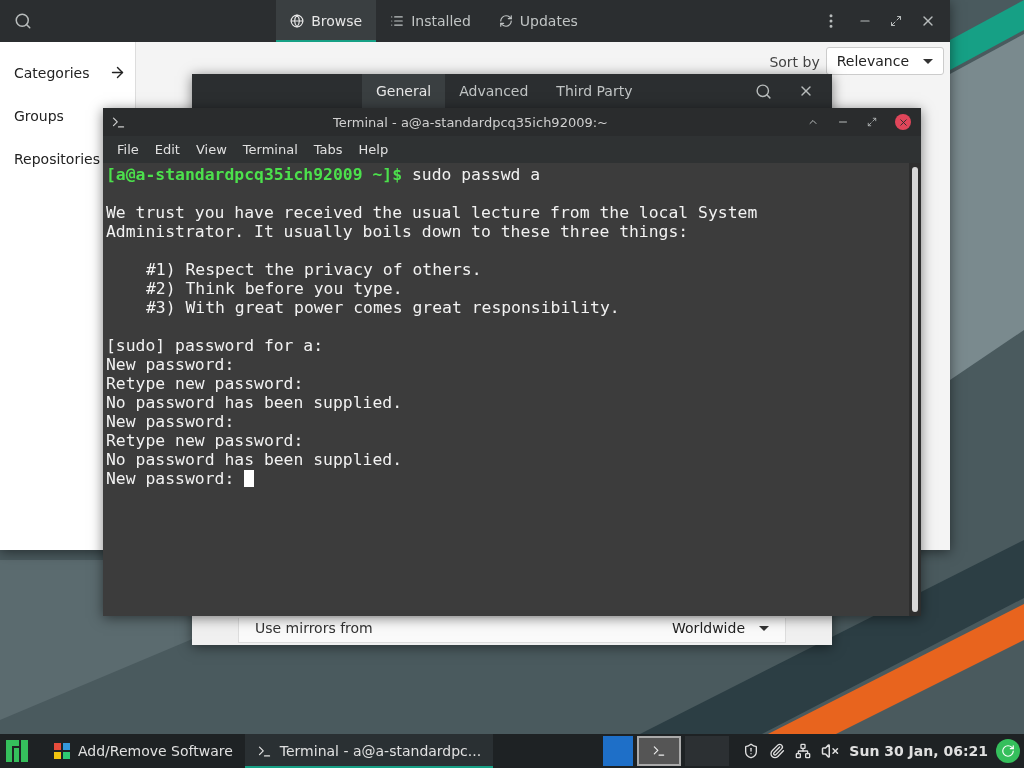 Image resolution: width=1024 pixels, height=768 pixels. Describe the element at coordinates (1008, 751) in the screenshot. I see `update-icon` at that location.